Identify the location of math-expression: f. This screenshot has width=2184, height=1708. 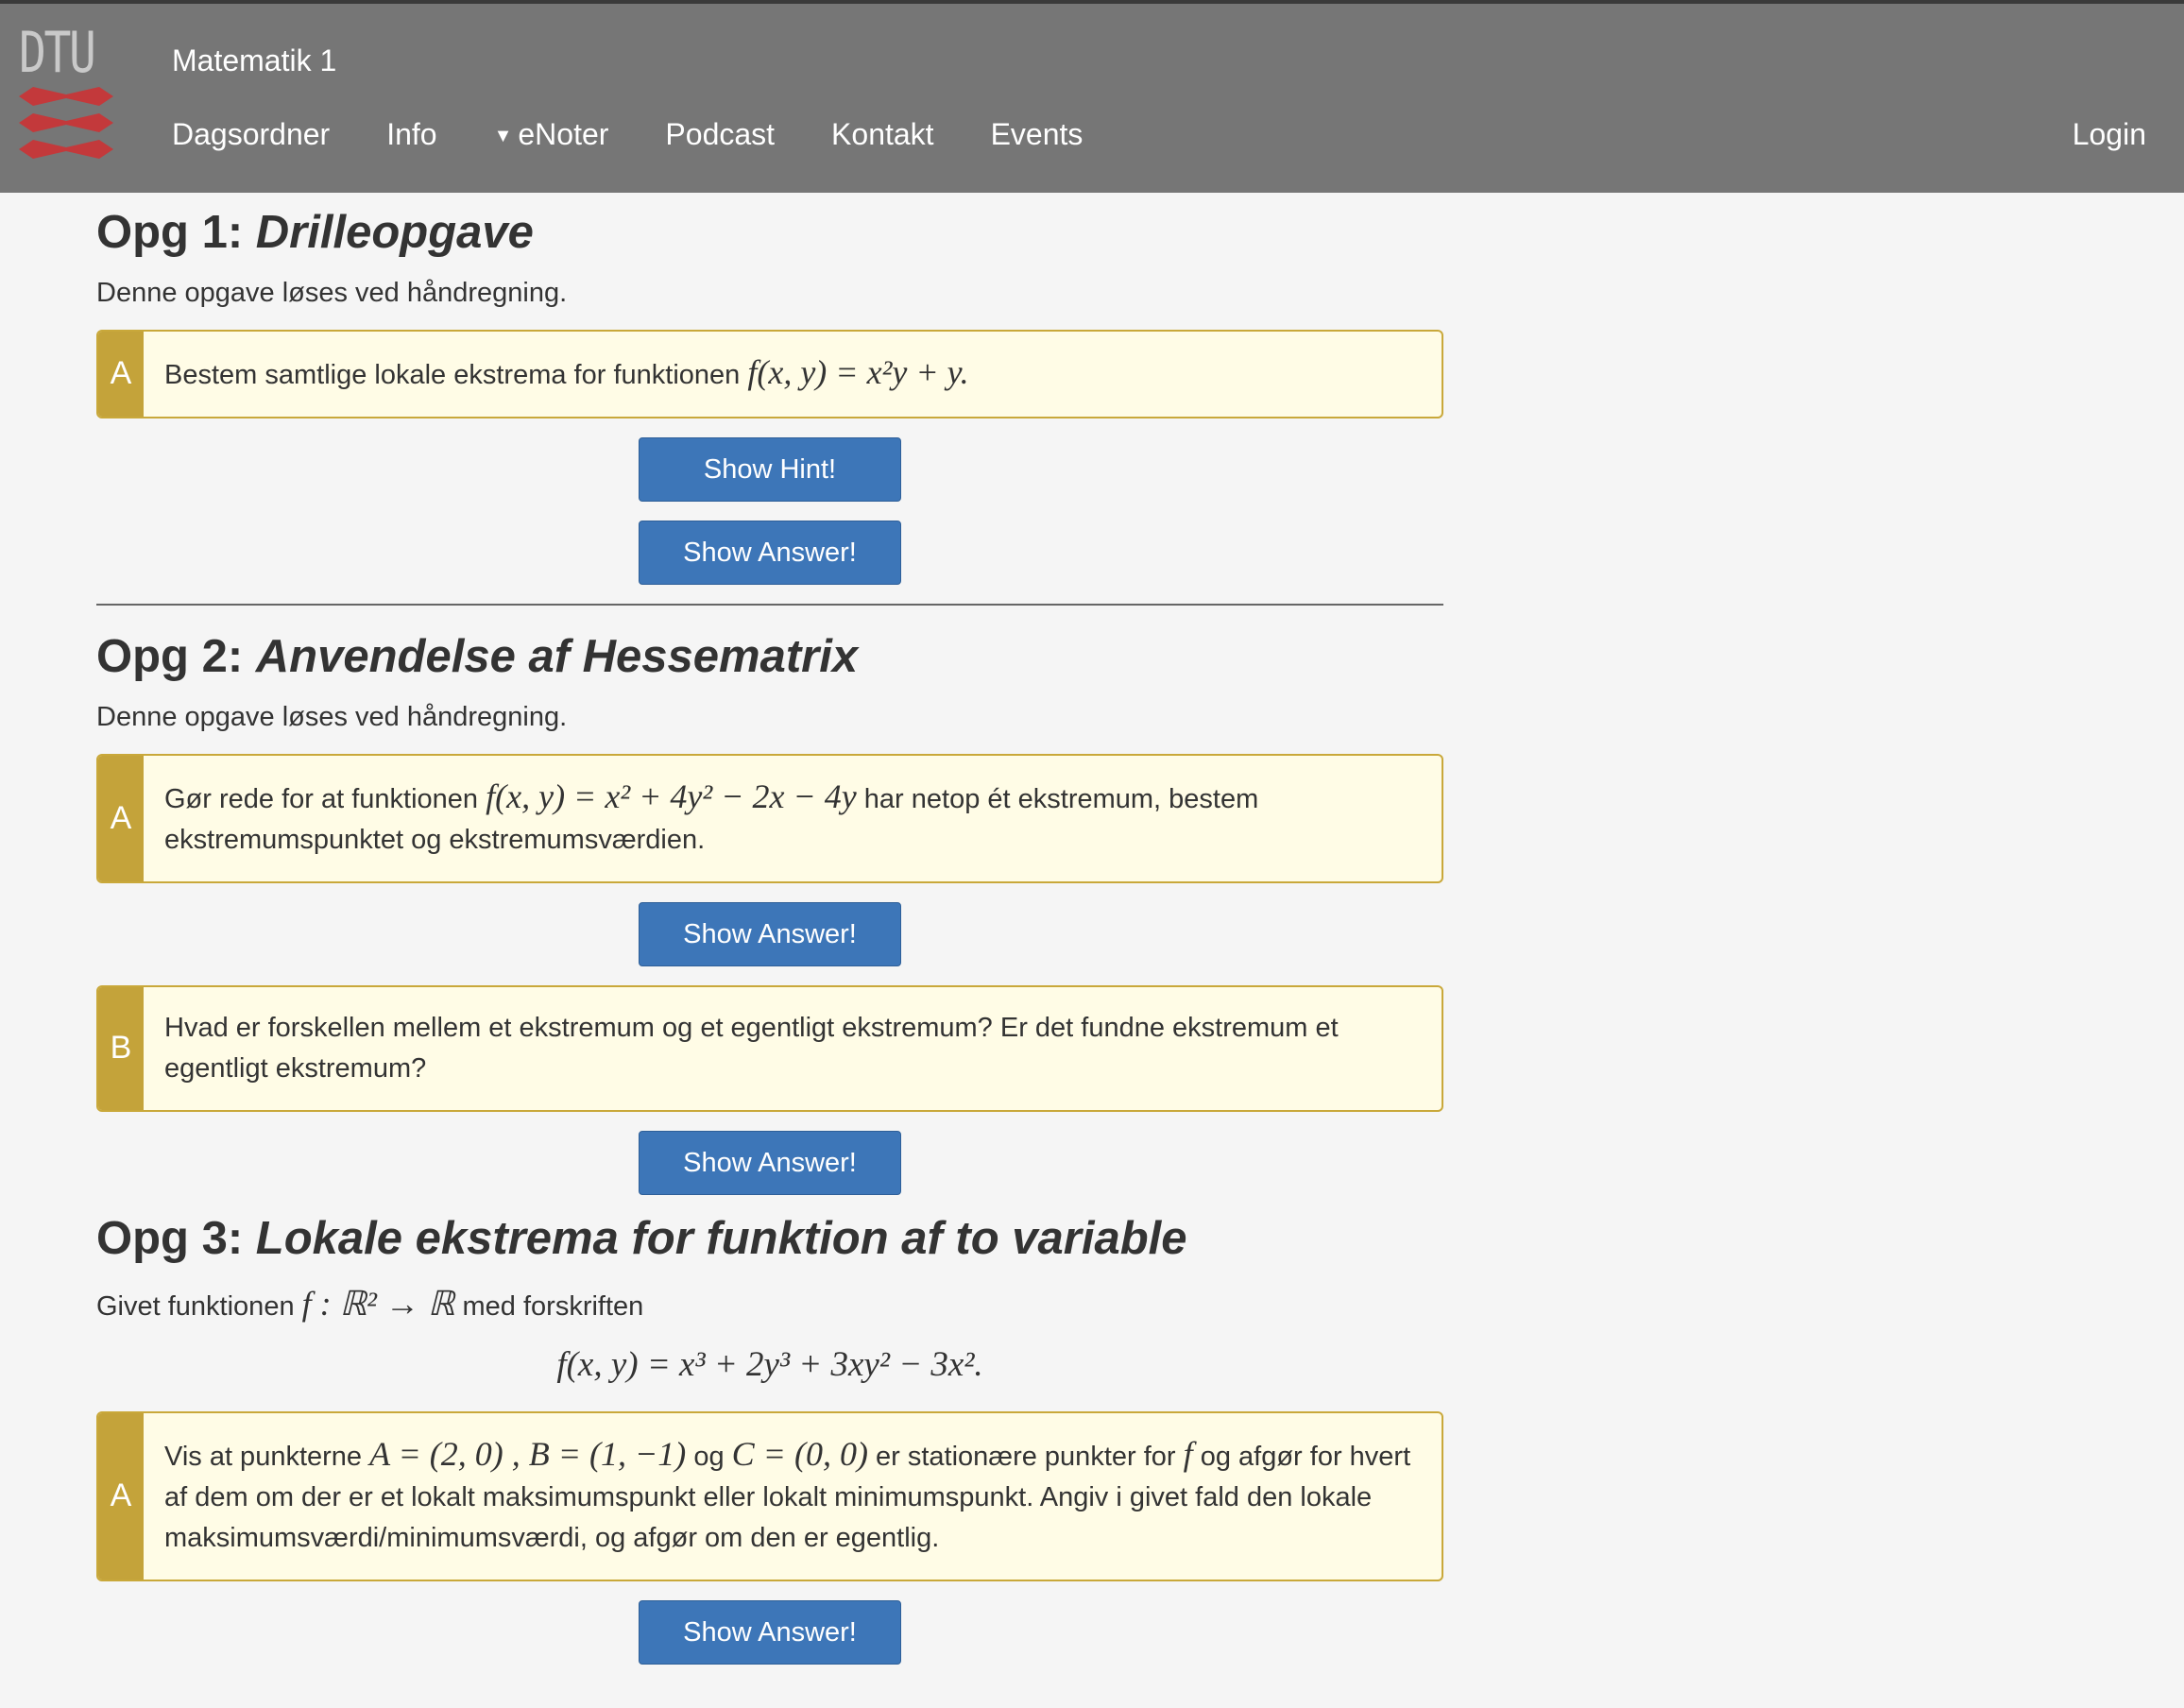
(1188, 1453).